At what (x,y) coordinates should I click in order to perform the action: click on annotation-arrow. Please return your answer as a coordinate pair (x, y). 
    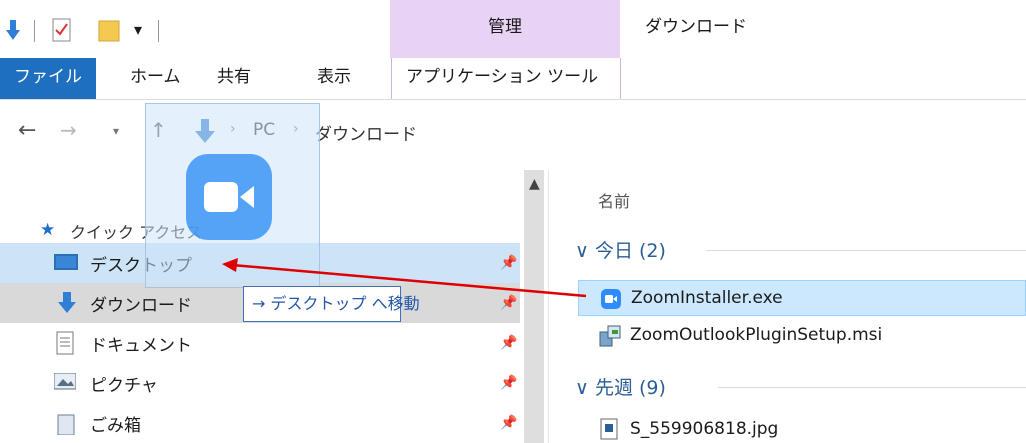
    Looking at the image, I should click on (404, 278).